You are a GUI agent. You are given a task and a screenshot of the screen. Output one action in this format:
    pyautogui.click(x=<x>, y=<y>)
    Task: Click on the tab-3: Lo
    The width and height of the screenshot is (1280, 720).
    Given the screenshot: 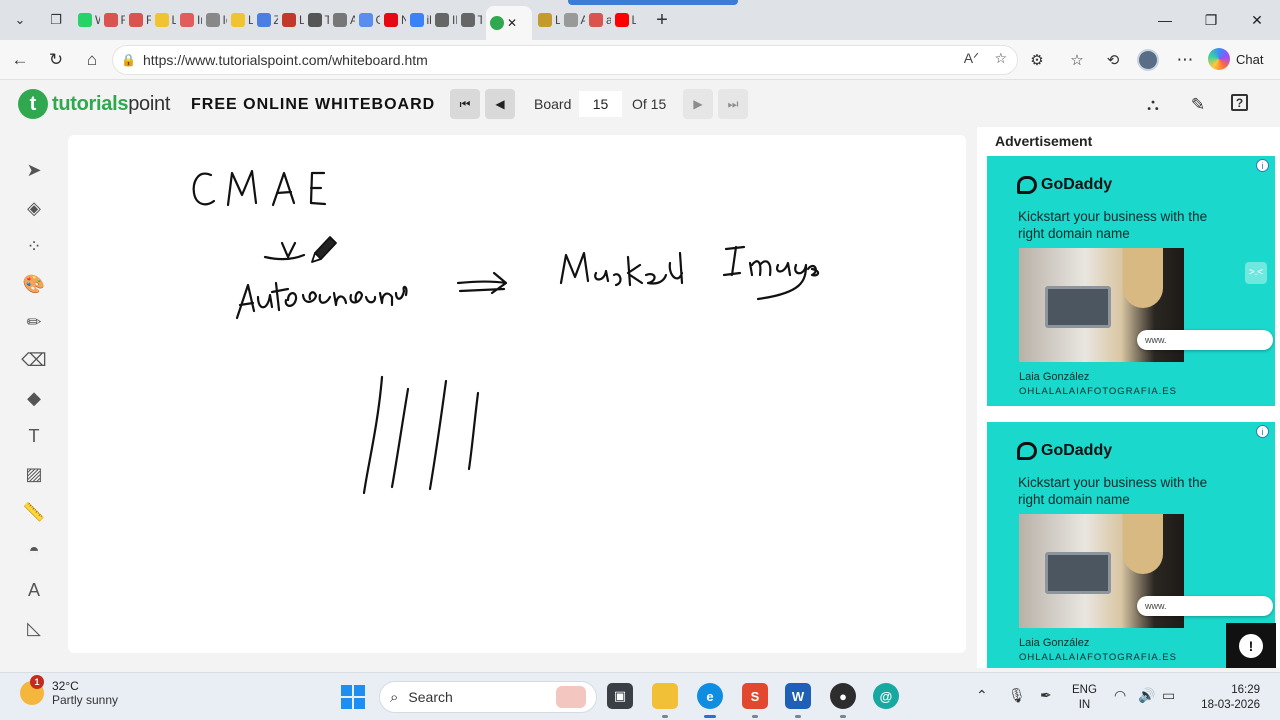 What is the action you would take?
    pyautogui.click(x=163, y=20)
    